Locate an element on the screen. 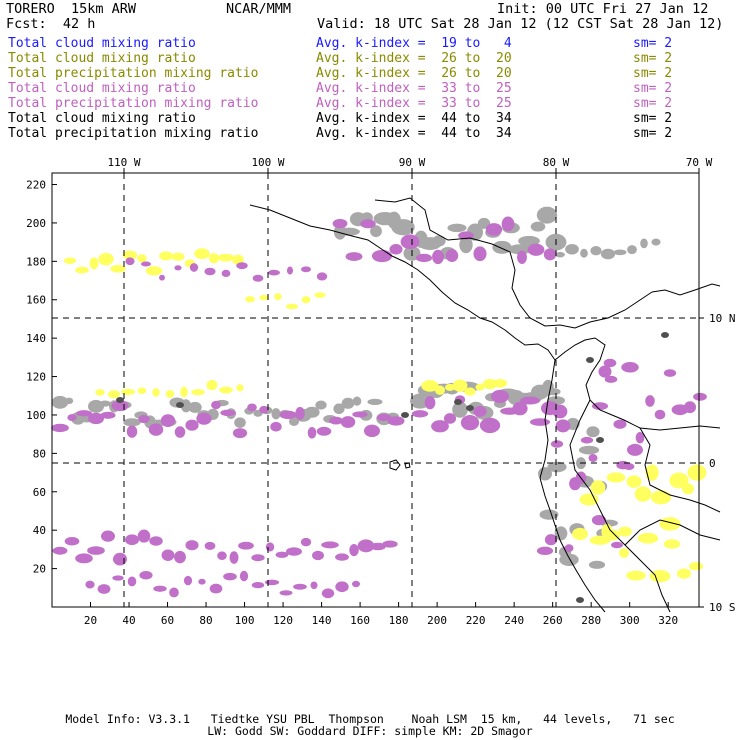  x-tick-label: 80 is located at coordinates (205, 620).